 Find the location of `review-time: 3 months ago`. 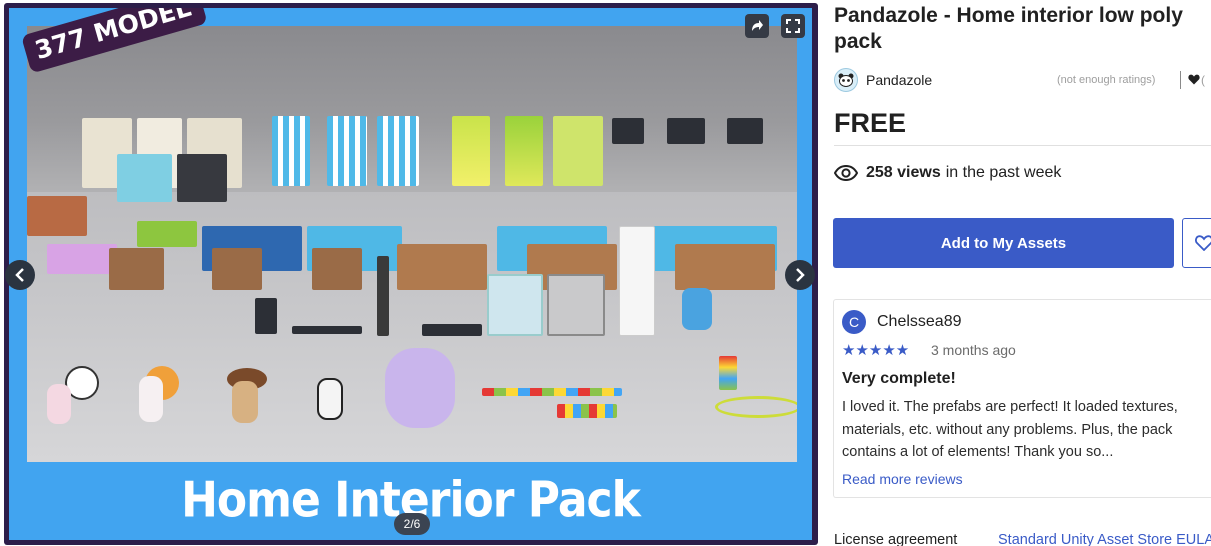

review-time: 3 months ago is located at coordinates (973, 350).